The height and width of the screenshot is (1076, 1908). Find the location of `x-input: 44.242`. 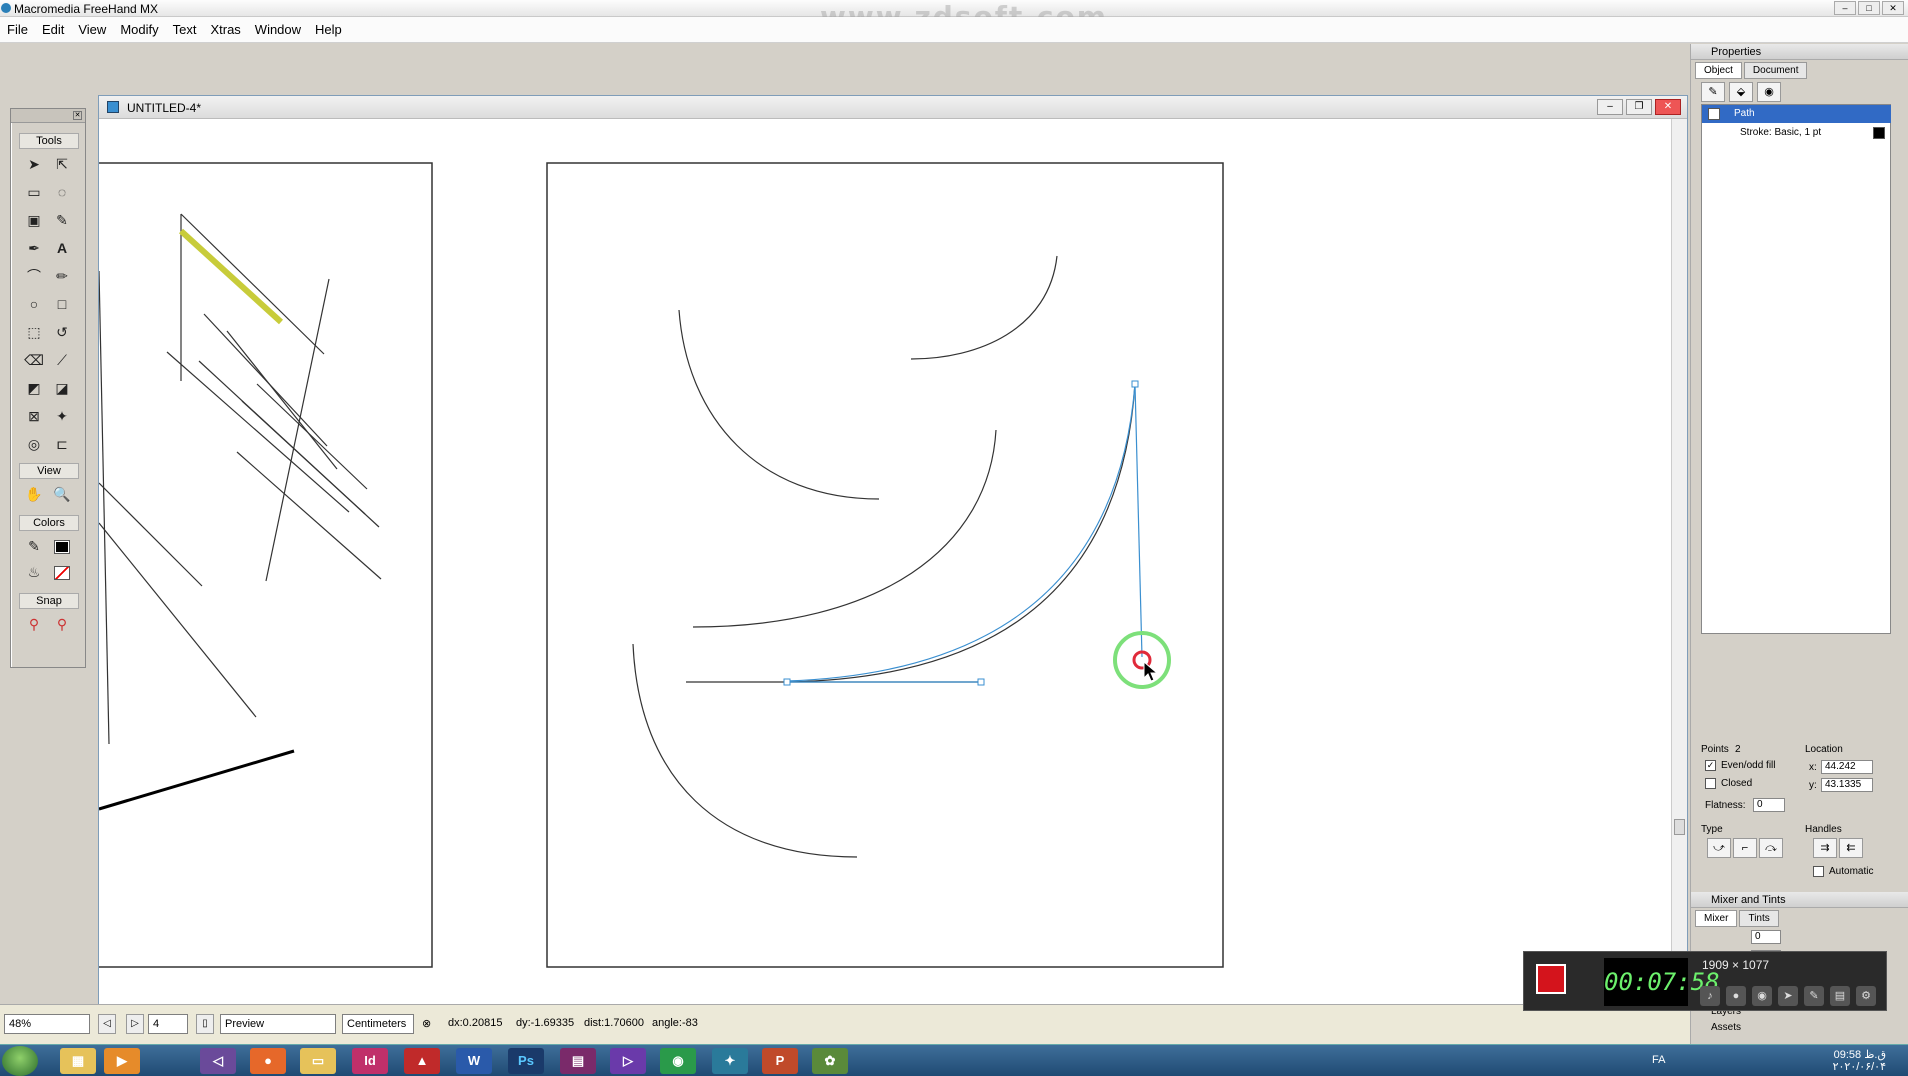

x-input: 44.242 is located at coordinates (1847, 767).